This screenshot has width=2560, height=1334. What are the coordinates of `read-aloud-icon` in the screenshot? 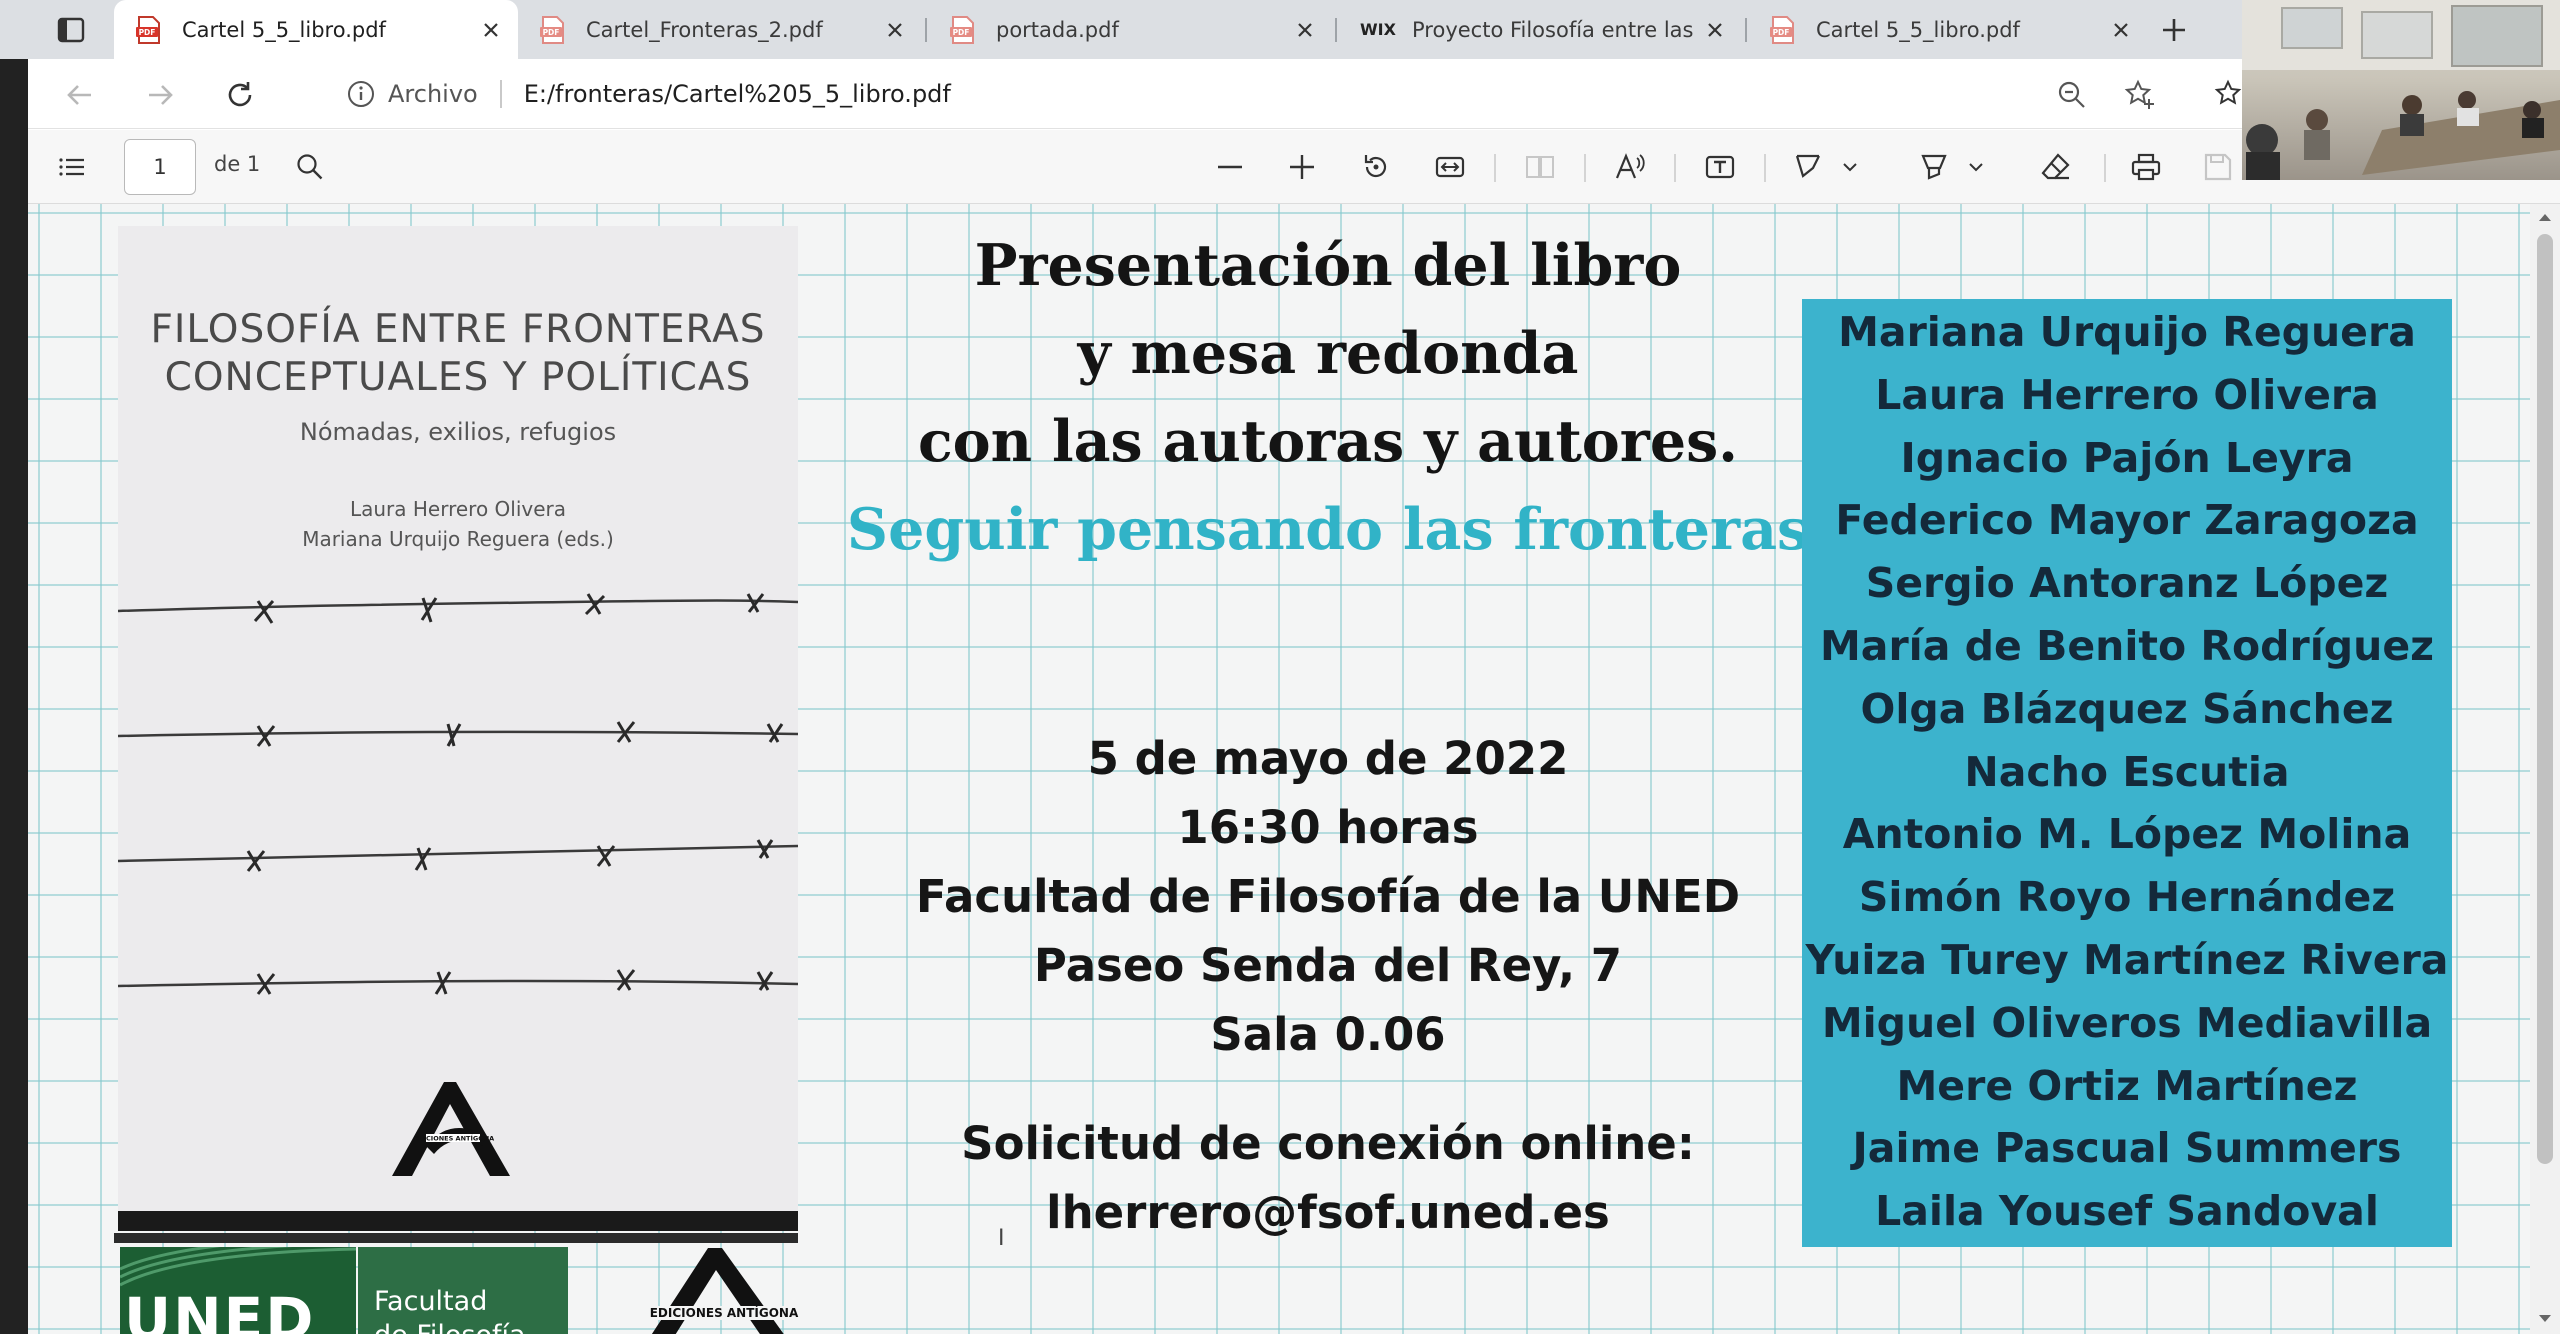 It's located at (1630, 166).